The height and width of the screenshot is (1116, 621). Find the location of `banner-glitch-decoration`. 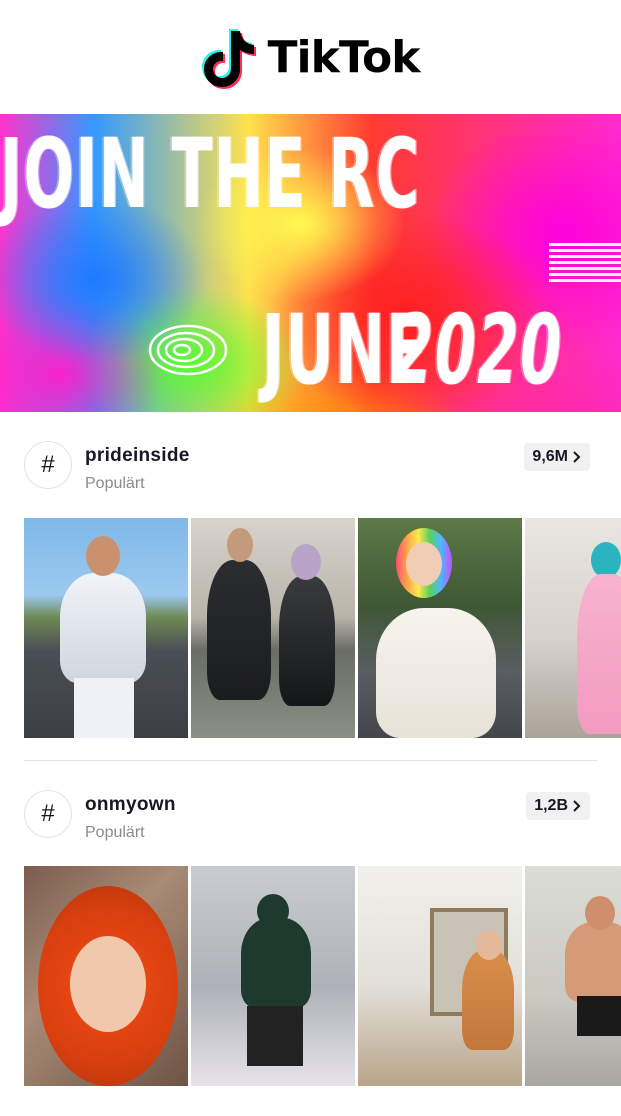

banner-glitch-decoration is located at coordinates (585, 262).